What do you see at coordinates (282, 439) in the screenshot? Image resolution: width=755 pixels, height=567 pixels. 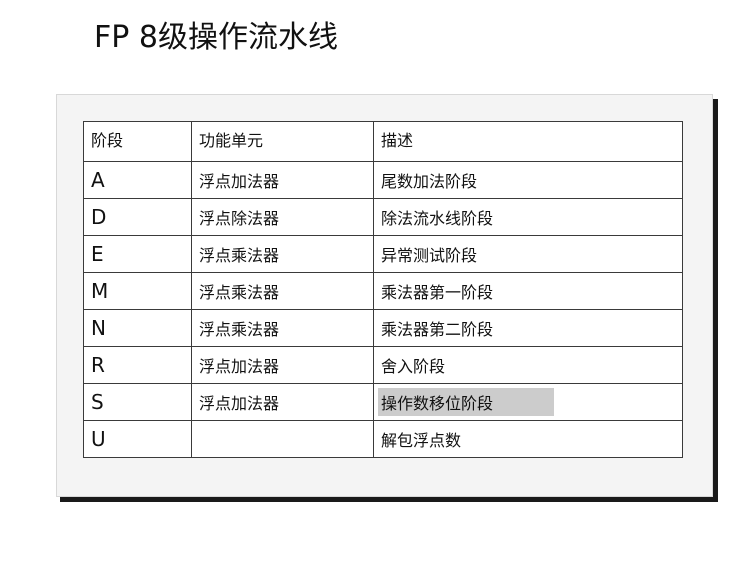 I see `unit-cell` at bounding box center [282, 439].